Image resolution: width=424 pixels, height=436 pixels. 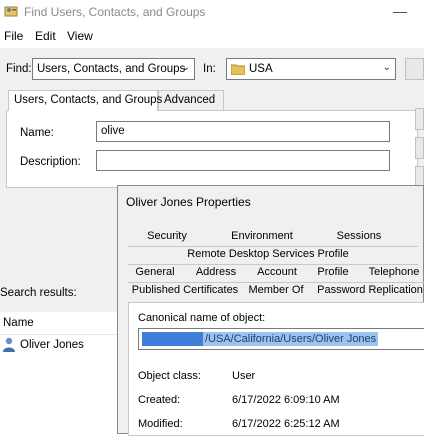 I want to click on tab-remote-desktop-profile: Remote Desktop Services Profile, so click(x=268, y=254).